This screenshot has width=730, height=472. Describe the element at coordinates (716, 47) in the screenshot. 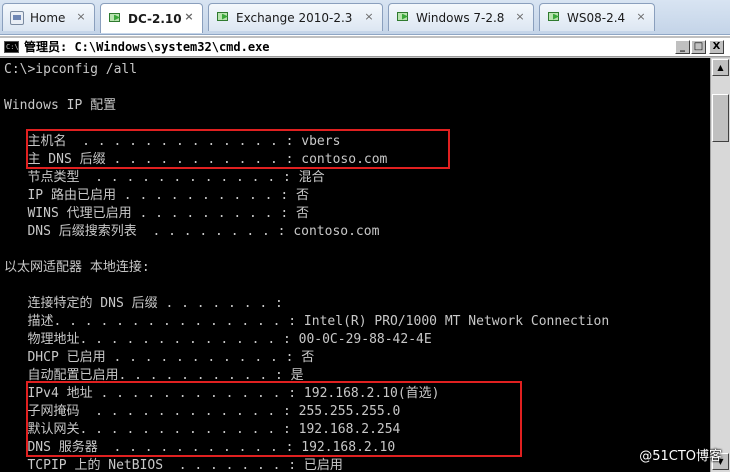

I see `close-button: X` at that location.